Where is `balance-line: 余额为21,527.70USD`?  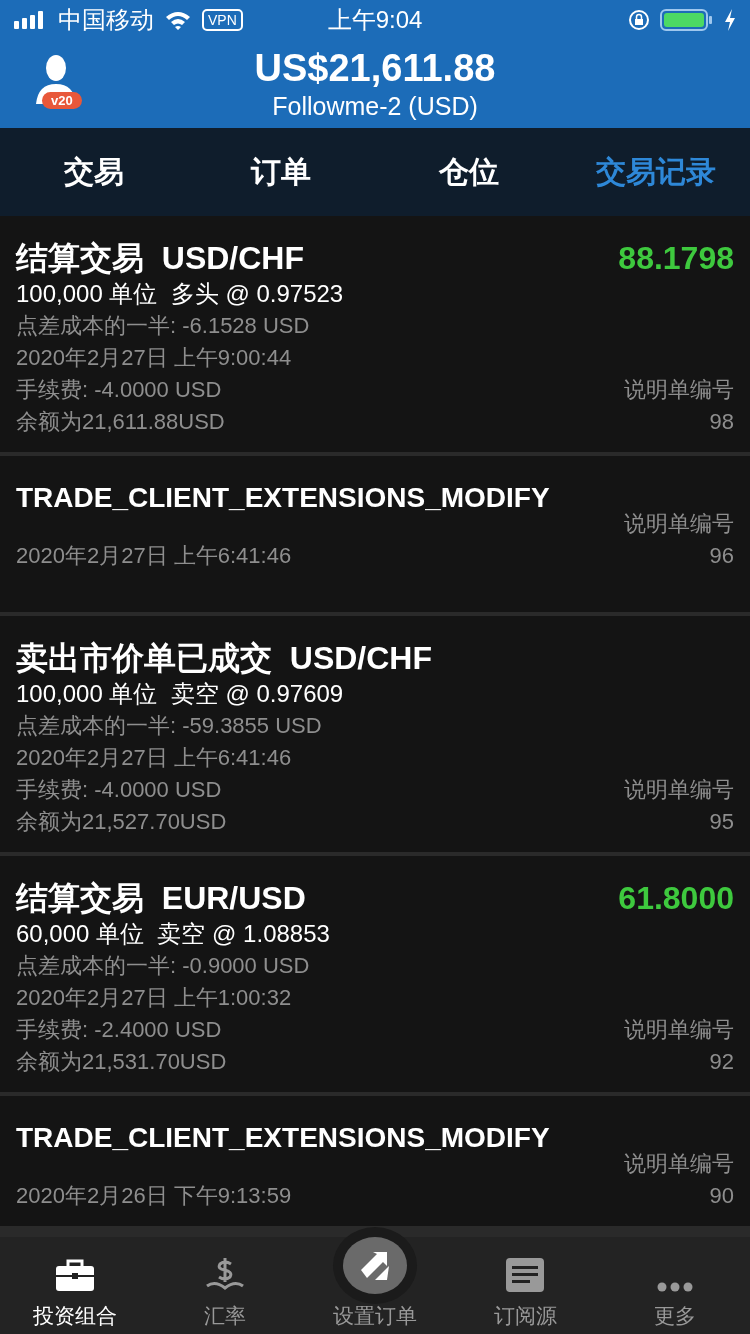
balance-line: 余额为21,527.70USD is located at coordinates (122, 822).